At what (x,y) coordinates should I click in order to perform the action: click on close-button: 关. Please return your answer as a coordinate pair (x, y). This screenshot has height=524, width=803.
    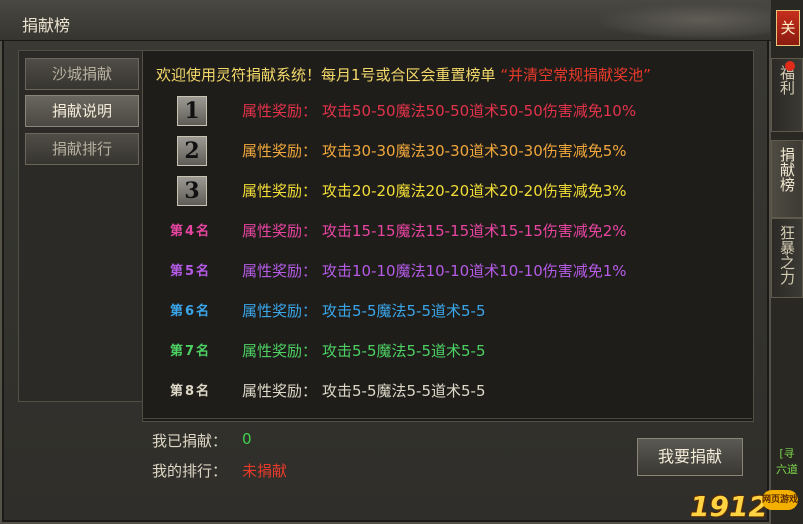
    Looking at the image, I should click on (788, 28).